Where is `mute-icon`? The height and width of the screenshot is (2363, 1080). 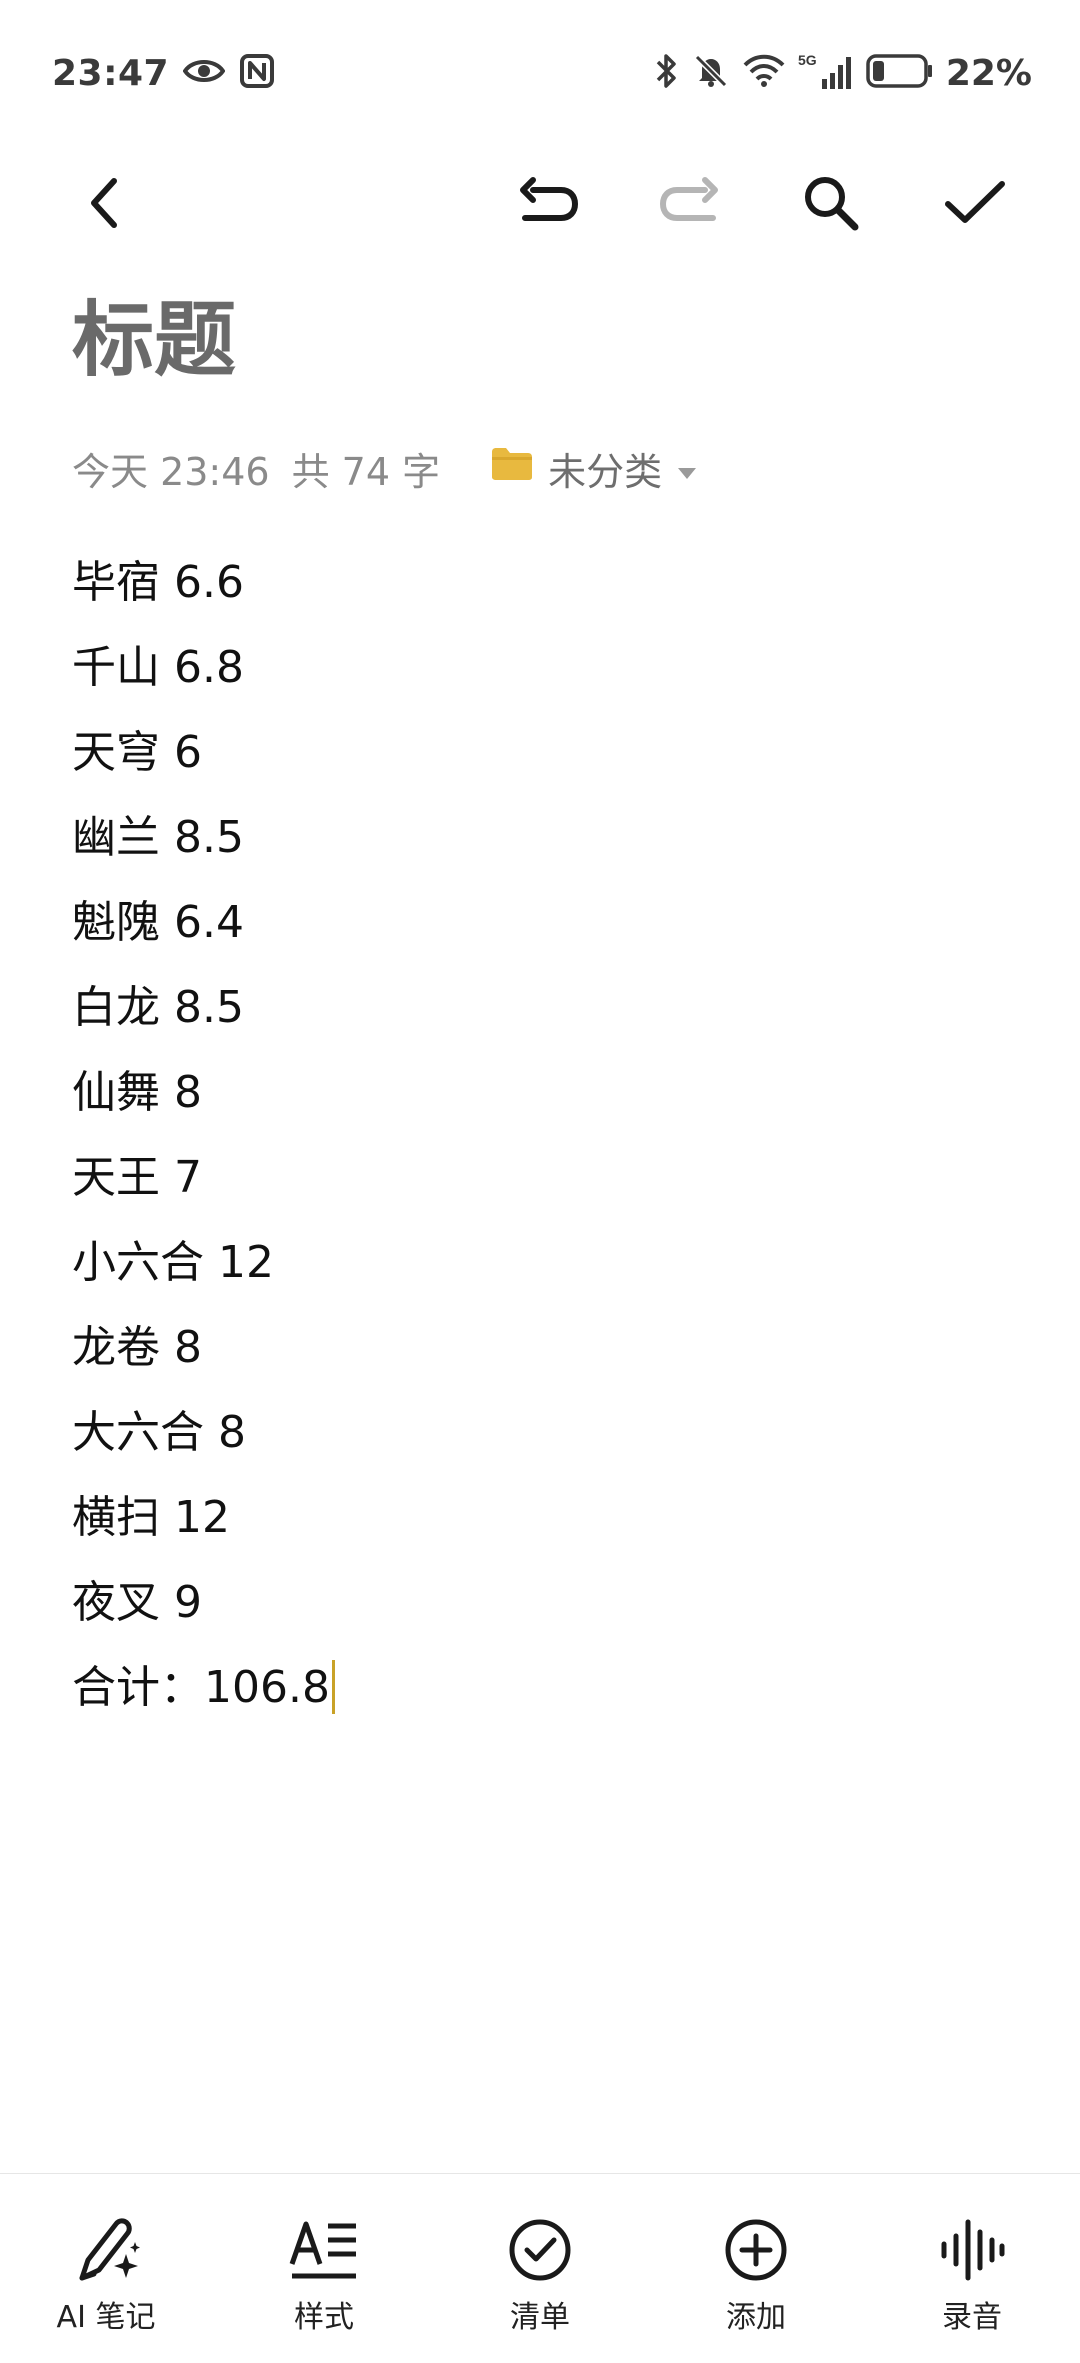
mute-icon is located at coordinates (711, 73).